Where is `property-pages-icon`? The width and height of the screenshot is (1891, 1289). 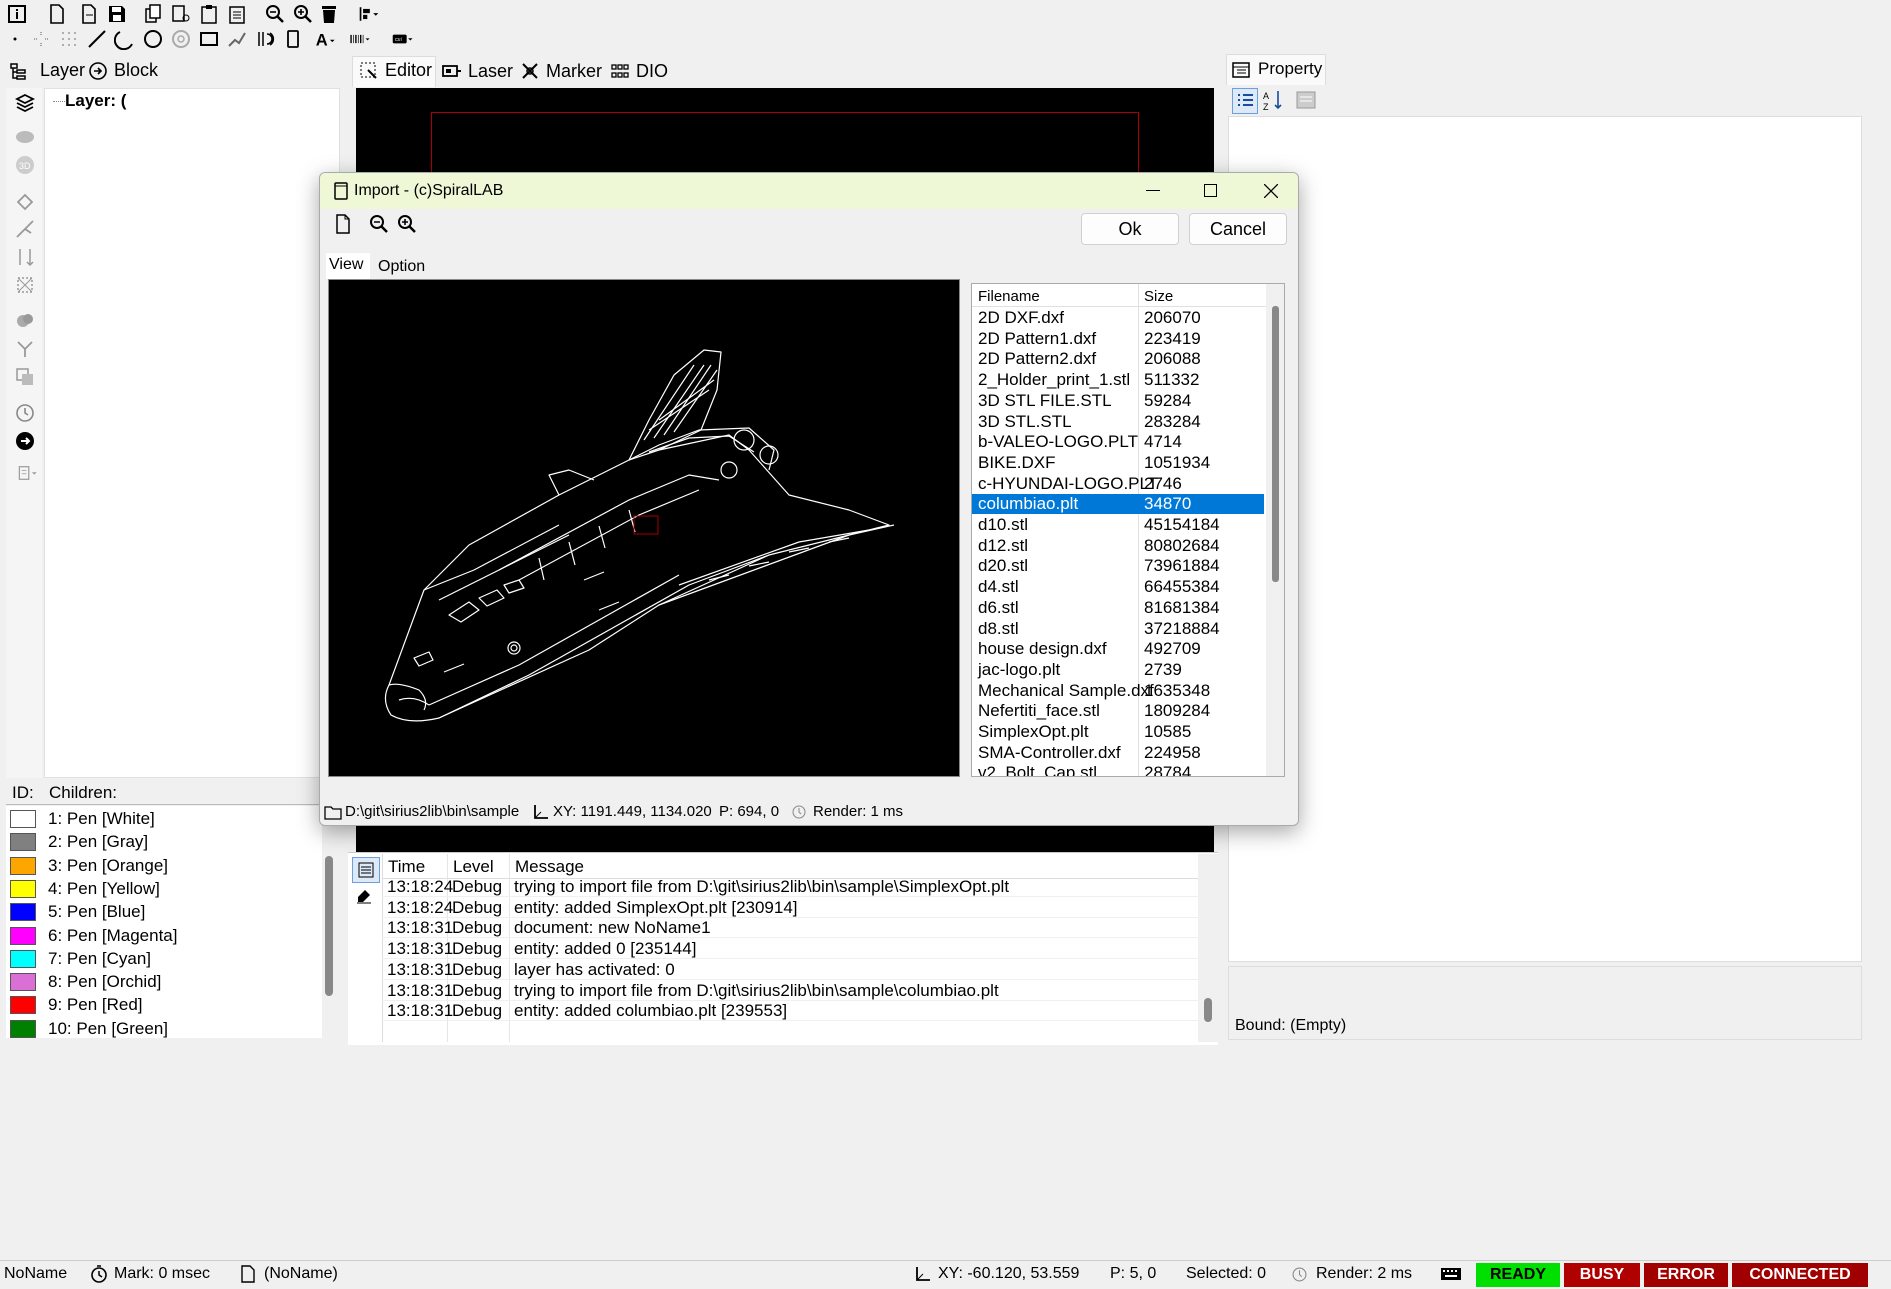
property-pages-icon is located at coordinates (1307, 101).